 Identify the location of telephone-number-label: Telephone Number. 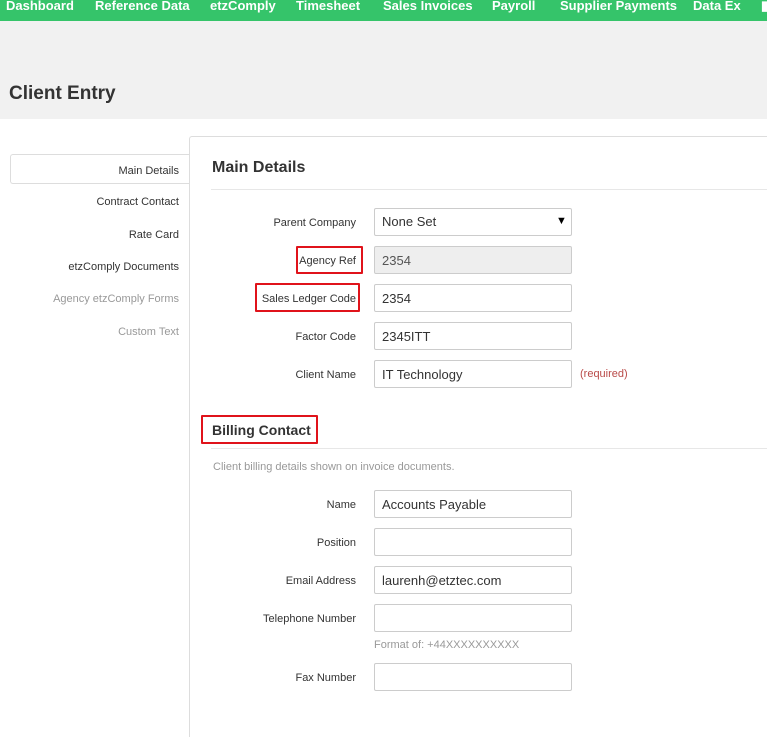
(309, 619).